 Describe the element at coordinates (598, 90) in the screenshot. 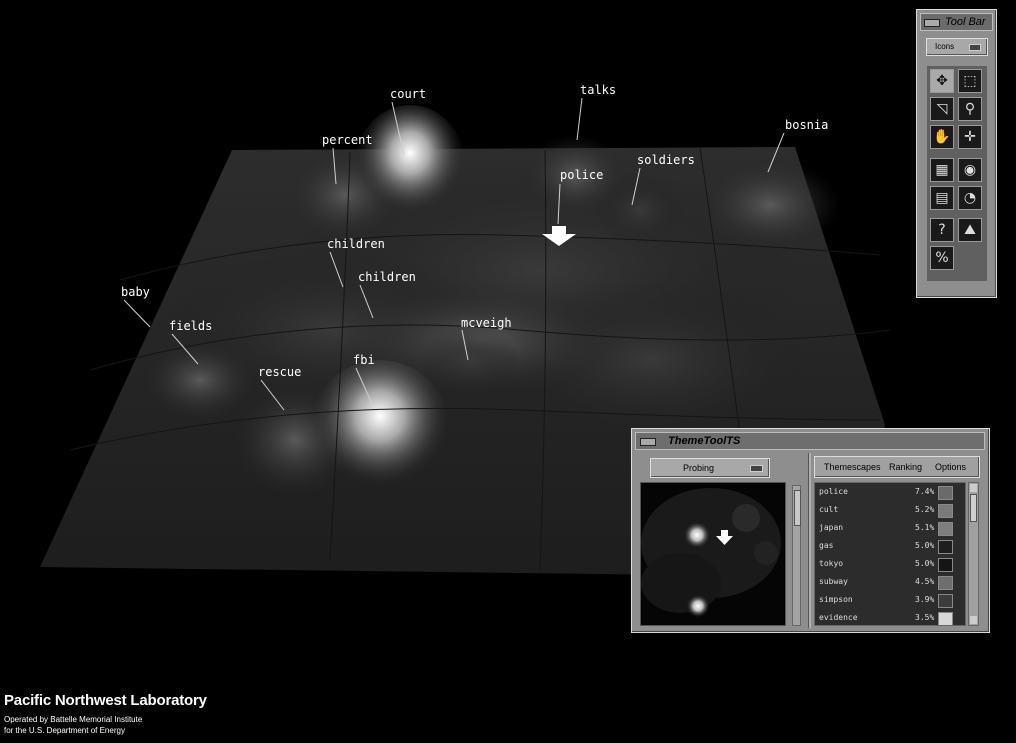

I see `label-talks: talks` at that location.